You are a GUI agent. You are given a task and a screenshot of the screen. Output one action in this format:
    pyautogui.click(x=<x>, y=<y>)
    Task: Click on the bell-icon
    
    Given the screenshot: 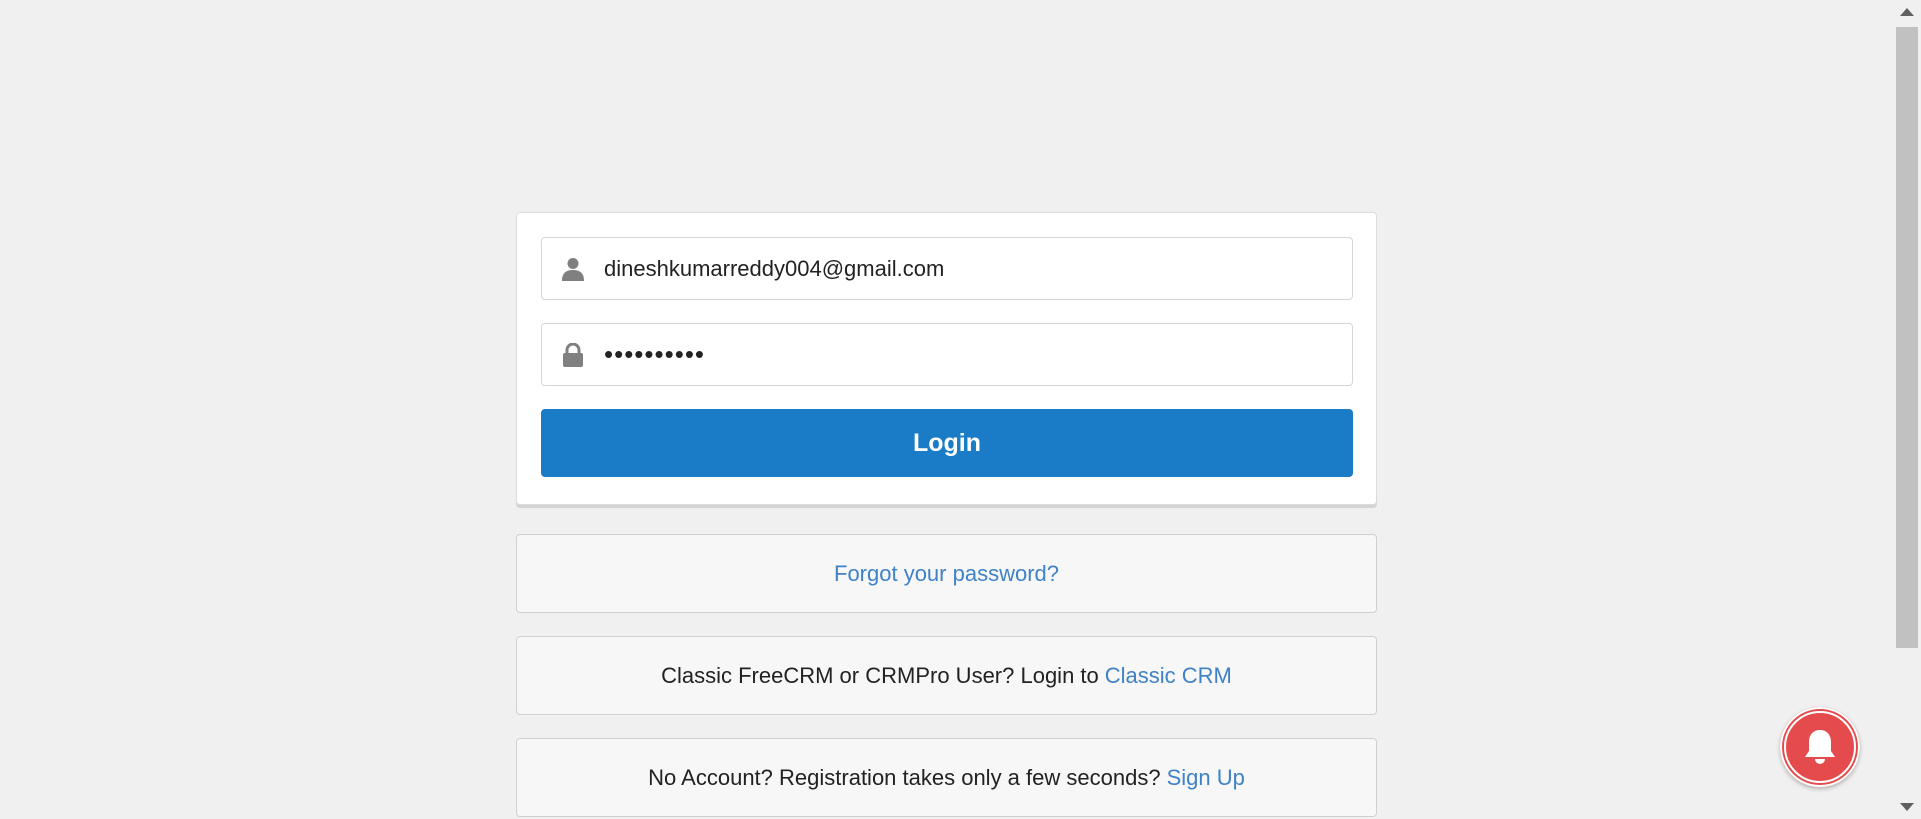 What is the action you would take?
    pyautogui.click(x=1820, y=747)
    